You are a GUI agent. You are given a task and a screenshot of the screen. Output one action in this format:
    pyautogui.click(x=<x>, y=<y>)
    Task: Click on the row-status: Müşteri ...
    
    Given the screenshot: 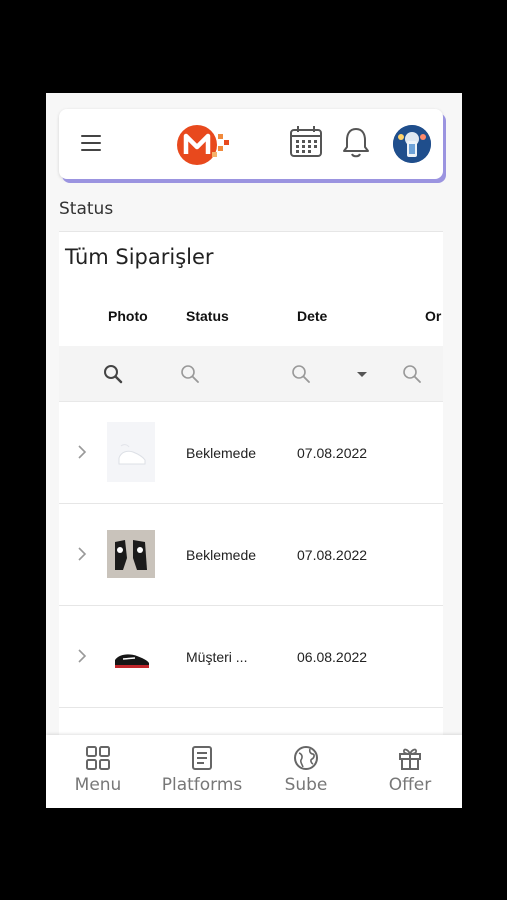 What is the action you would take?
    pyautogui.click(x=217, y=657)
    